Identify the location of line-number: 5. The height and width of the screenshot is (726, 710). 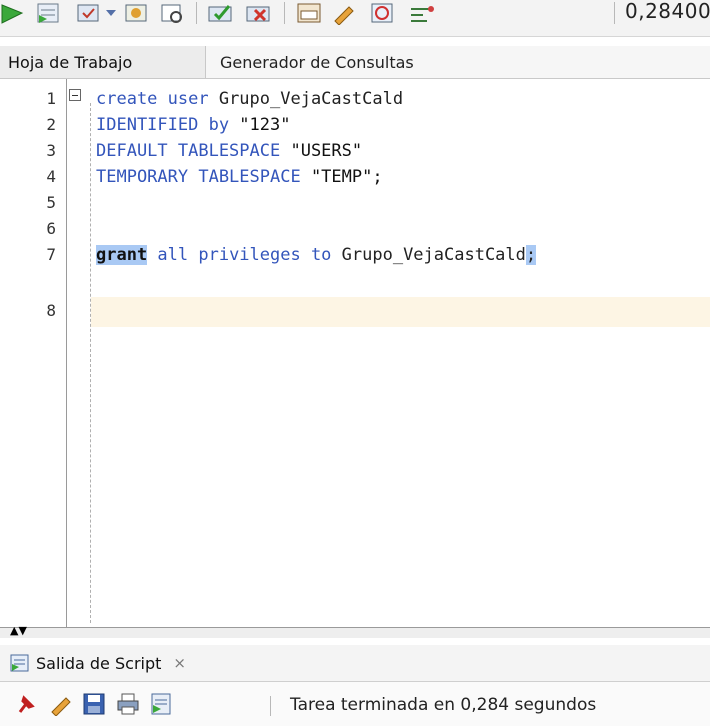
(51, 202).